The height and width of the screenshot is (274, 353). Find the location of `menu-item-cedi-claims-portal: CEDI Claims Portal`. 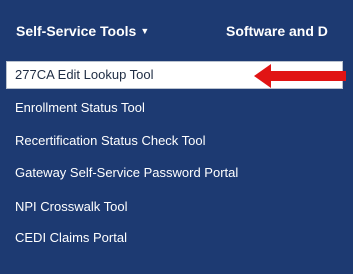

menu-item-cedi-claims-portal: CEDI Claims Portal is located at coordinates (176, 238).